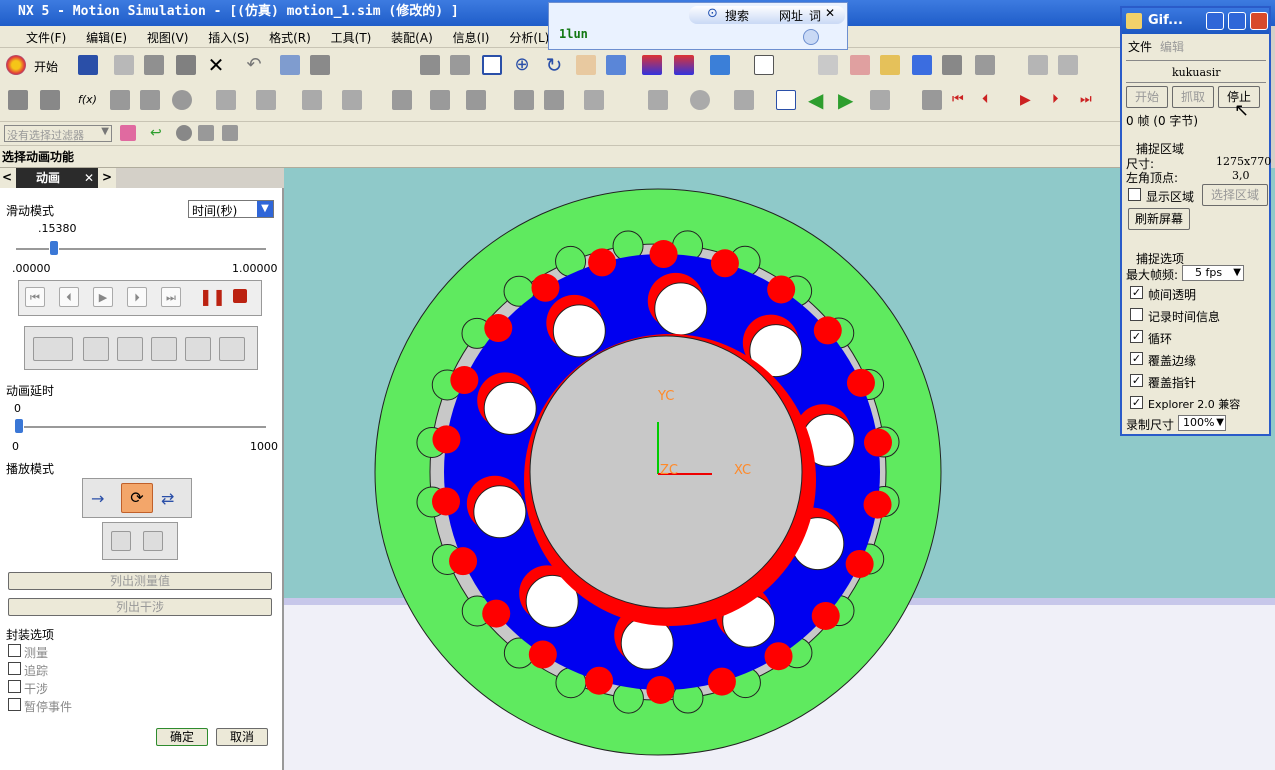  I want to click on menu-item-file: 文件(F), so click(38, 36).